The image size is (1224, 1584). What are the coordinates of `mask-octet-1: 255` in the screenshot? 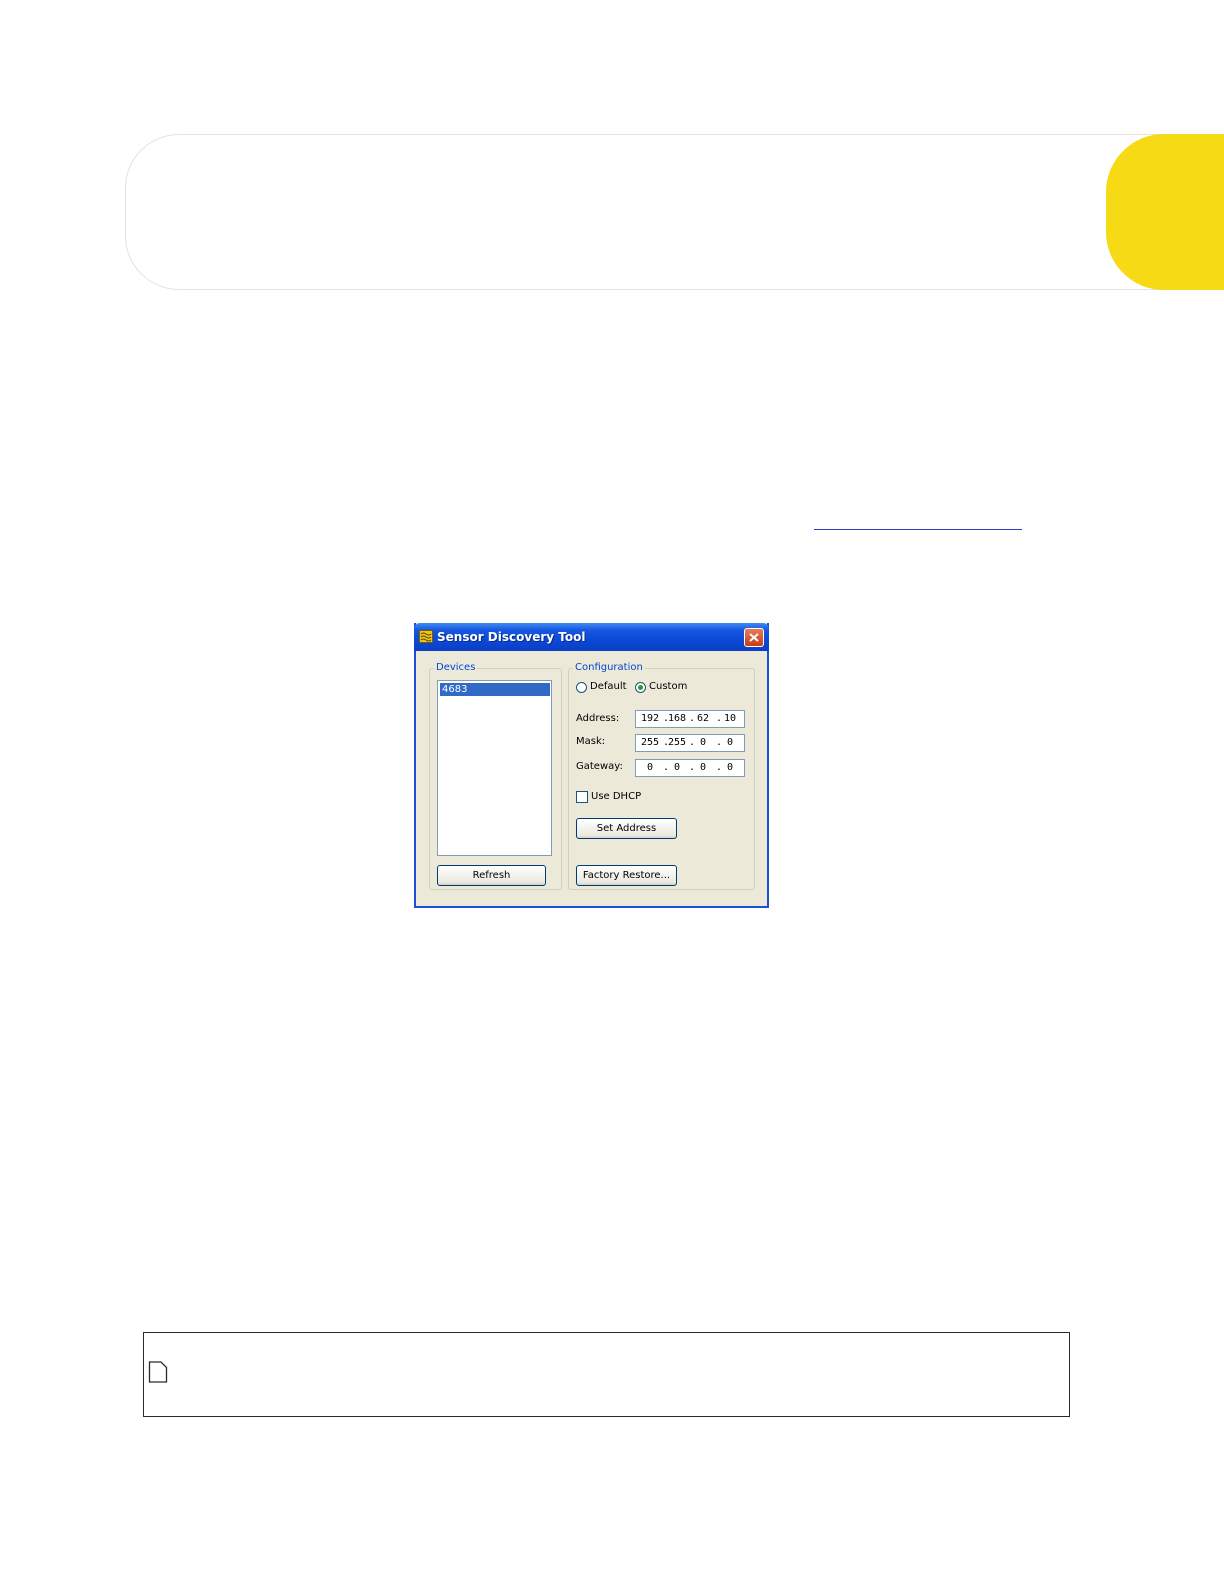 It's located at (650, 742).